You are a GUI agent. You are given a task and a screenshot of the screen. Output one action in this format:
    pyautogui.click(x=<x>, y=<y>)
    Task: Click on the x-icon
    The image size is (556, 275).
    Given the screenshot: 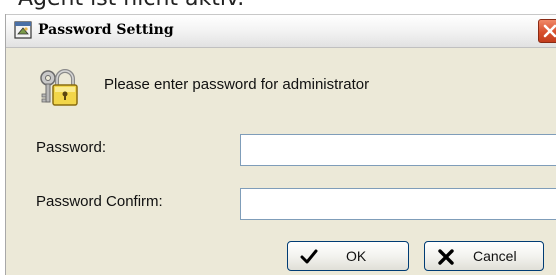 What is the action you would take?
    pyautogui.click(x=446, y=257)
    